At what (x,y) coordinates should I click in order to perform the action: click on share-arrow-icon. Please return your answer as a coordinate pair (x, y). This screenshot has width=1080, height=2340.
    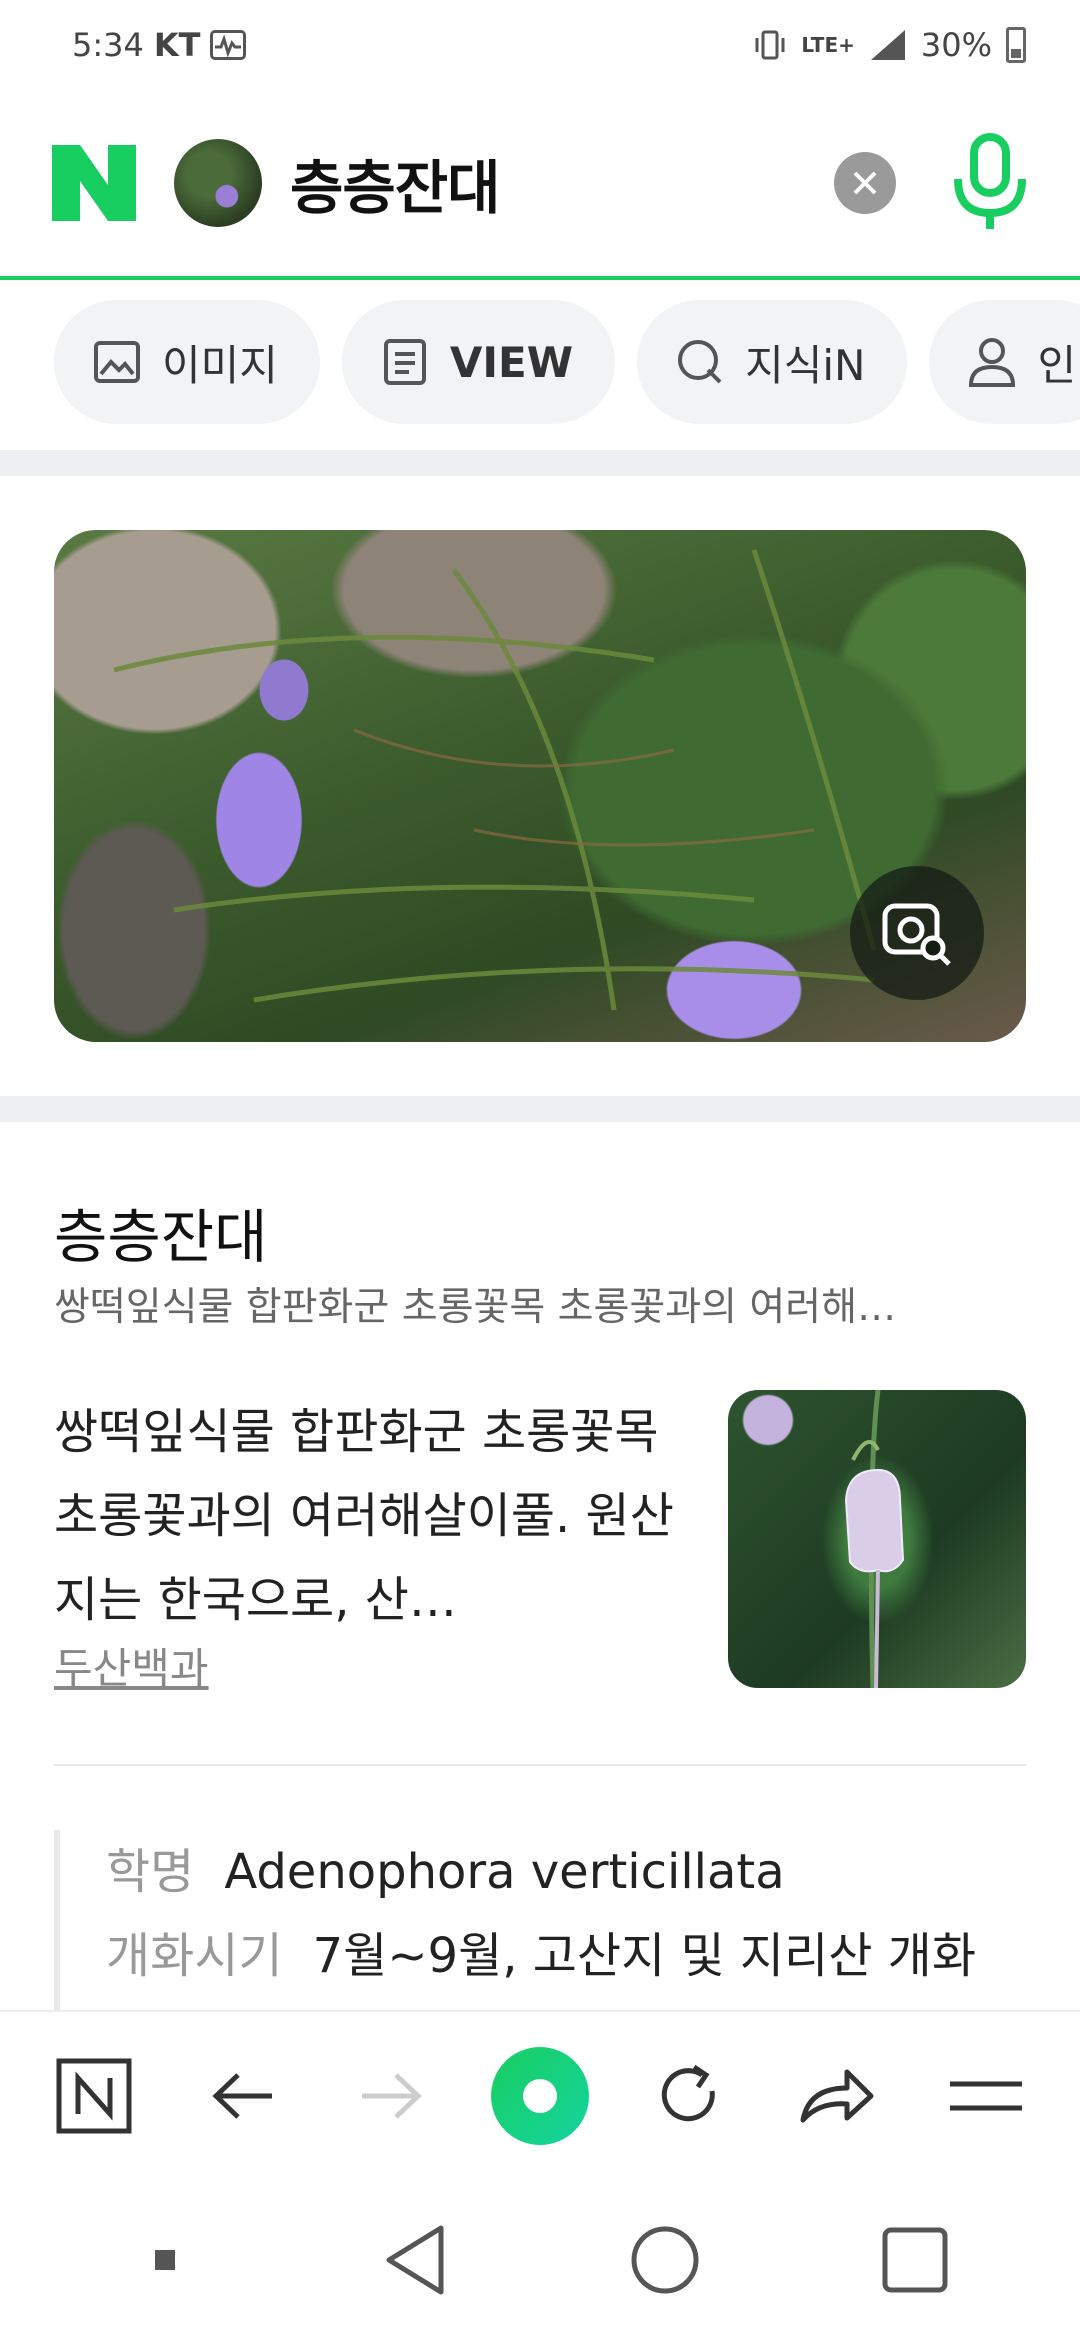
    Looking at the image, I should click on (837, 2096).